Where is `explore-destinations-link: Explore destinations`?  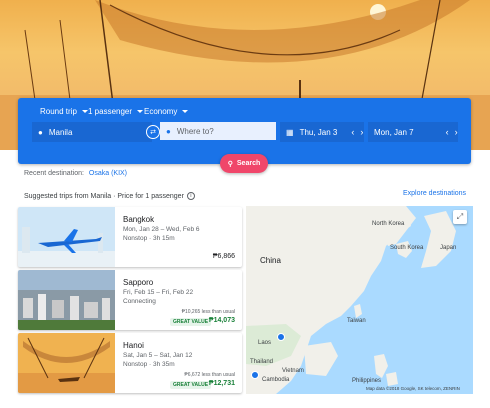 explore-destinations-link: Explore destinations is located at coordinates (434, 193).